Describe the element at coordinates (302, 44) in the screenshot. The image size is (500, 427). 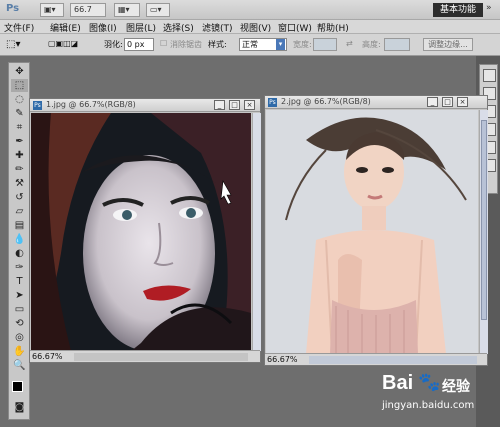
I see `width-label: 宽度:` at that location.